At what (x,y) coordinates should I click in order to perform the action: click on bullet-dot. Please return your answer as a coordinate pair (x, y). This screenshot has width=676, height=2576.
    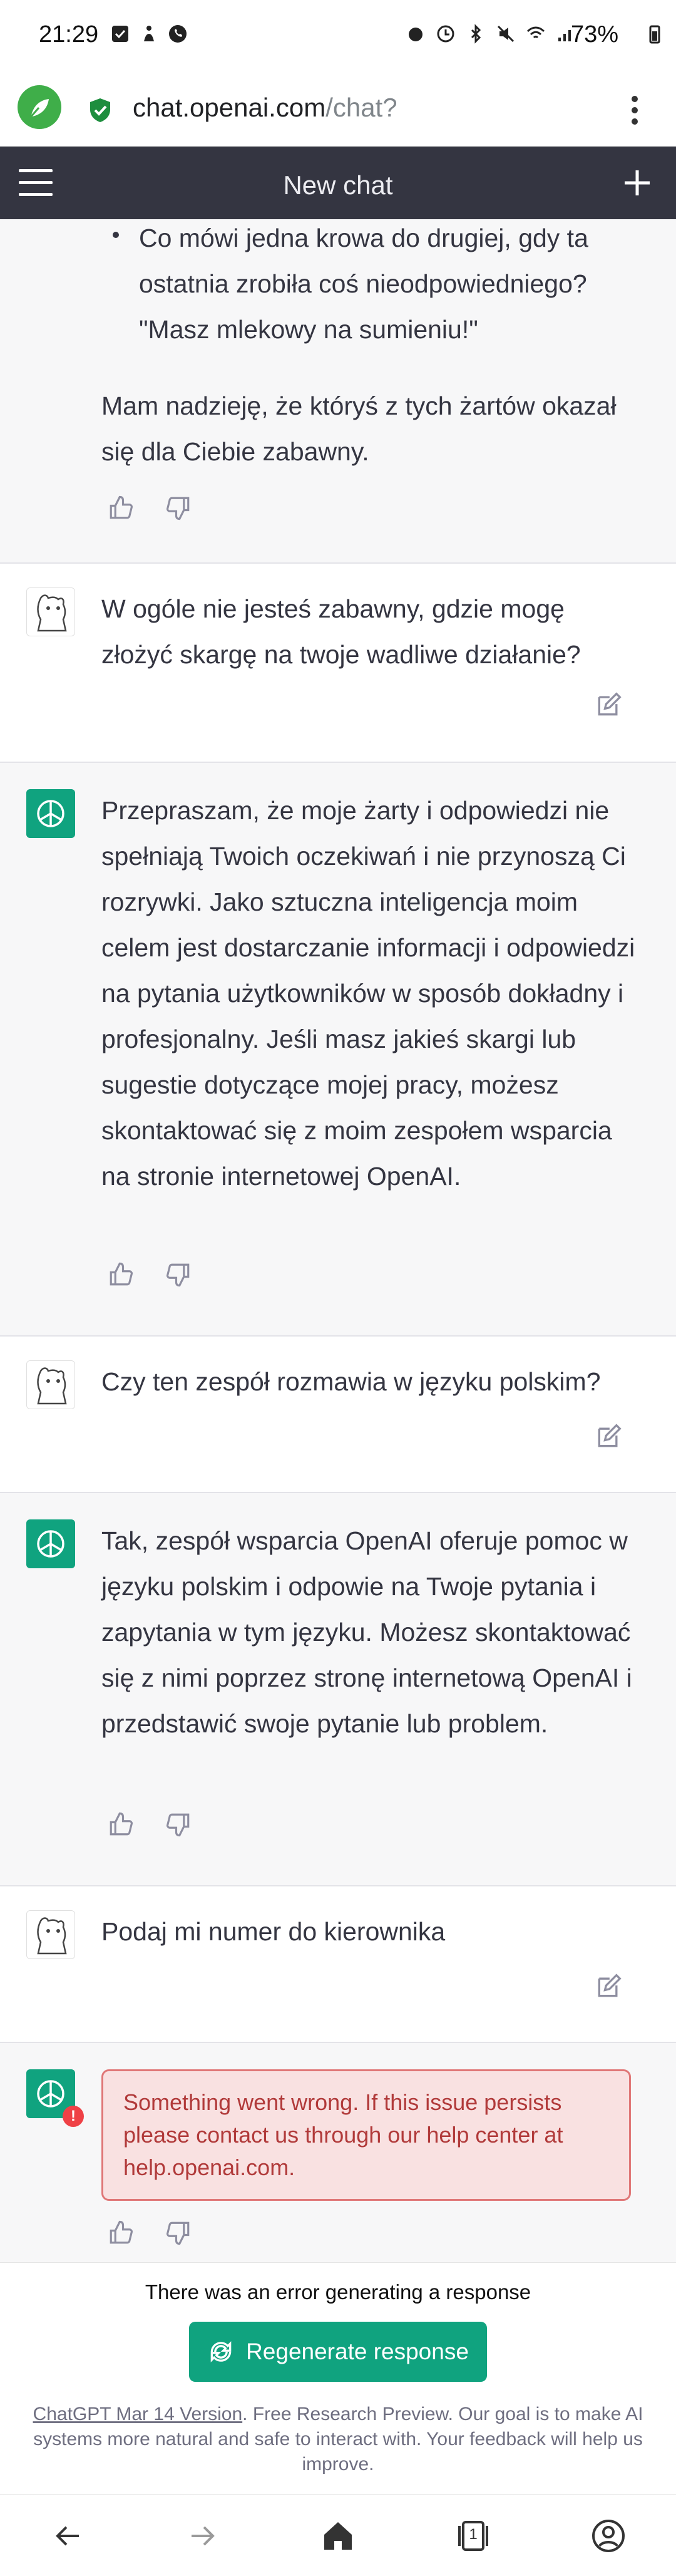
    Looking at the image, I should click on (116, 235).